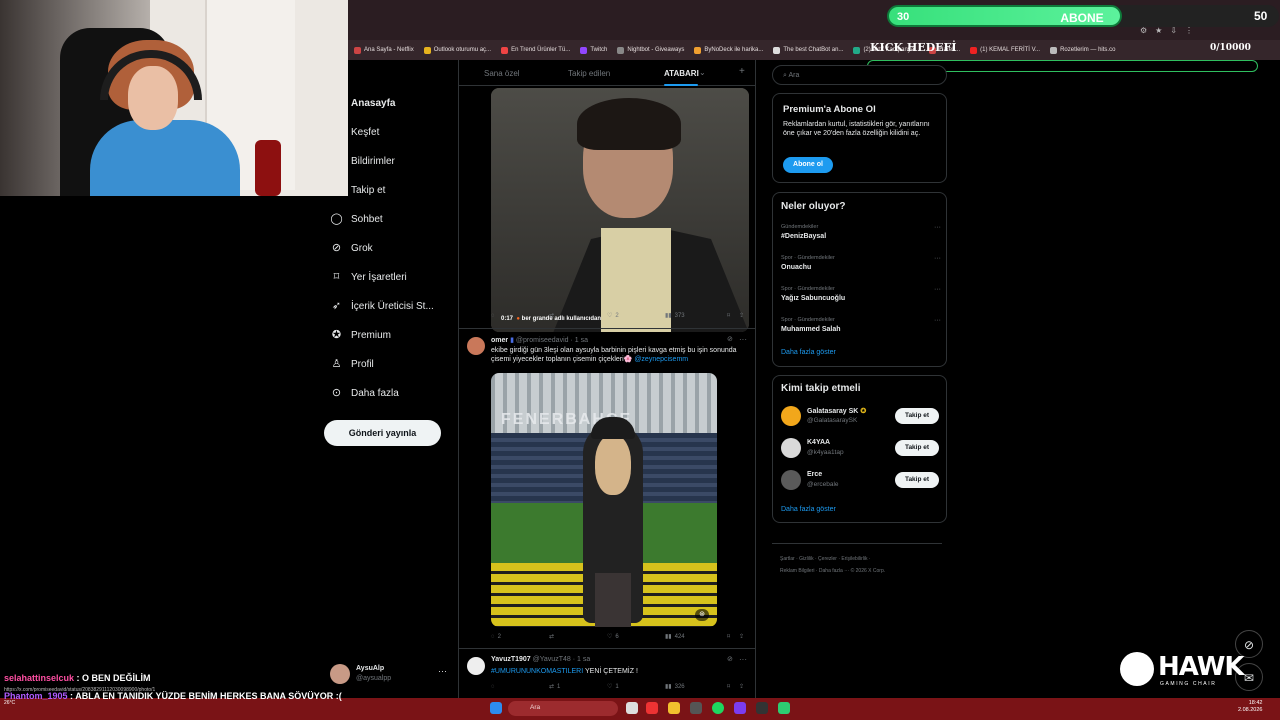 The width and height of the screenshot is (1280, 720). Describe the element at coordinates (537, 671) in the screenshot. I see `hashtag-link: #UMURUNUNKOMASTILERI` at that location.